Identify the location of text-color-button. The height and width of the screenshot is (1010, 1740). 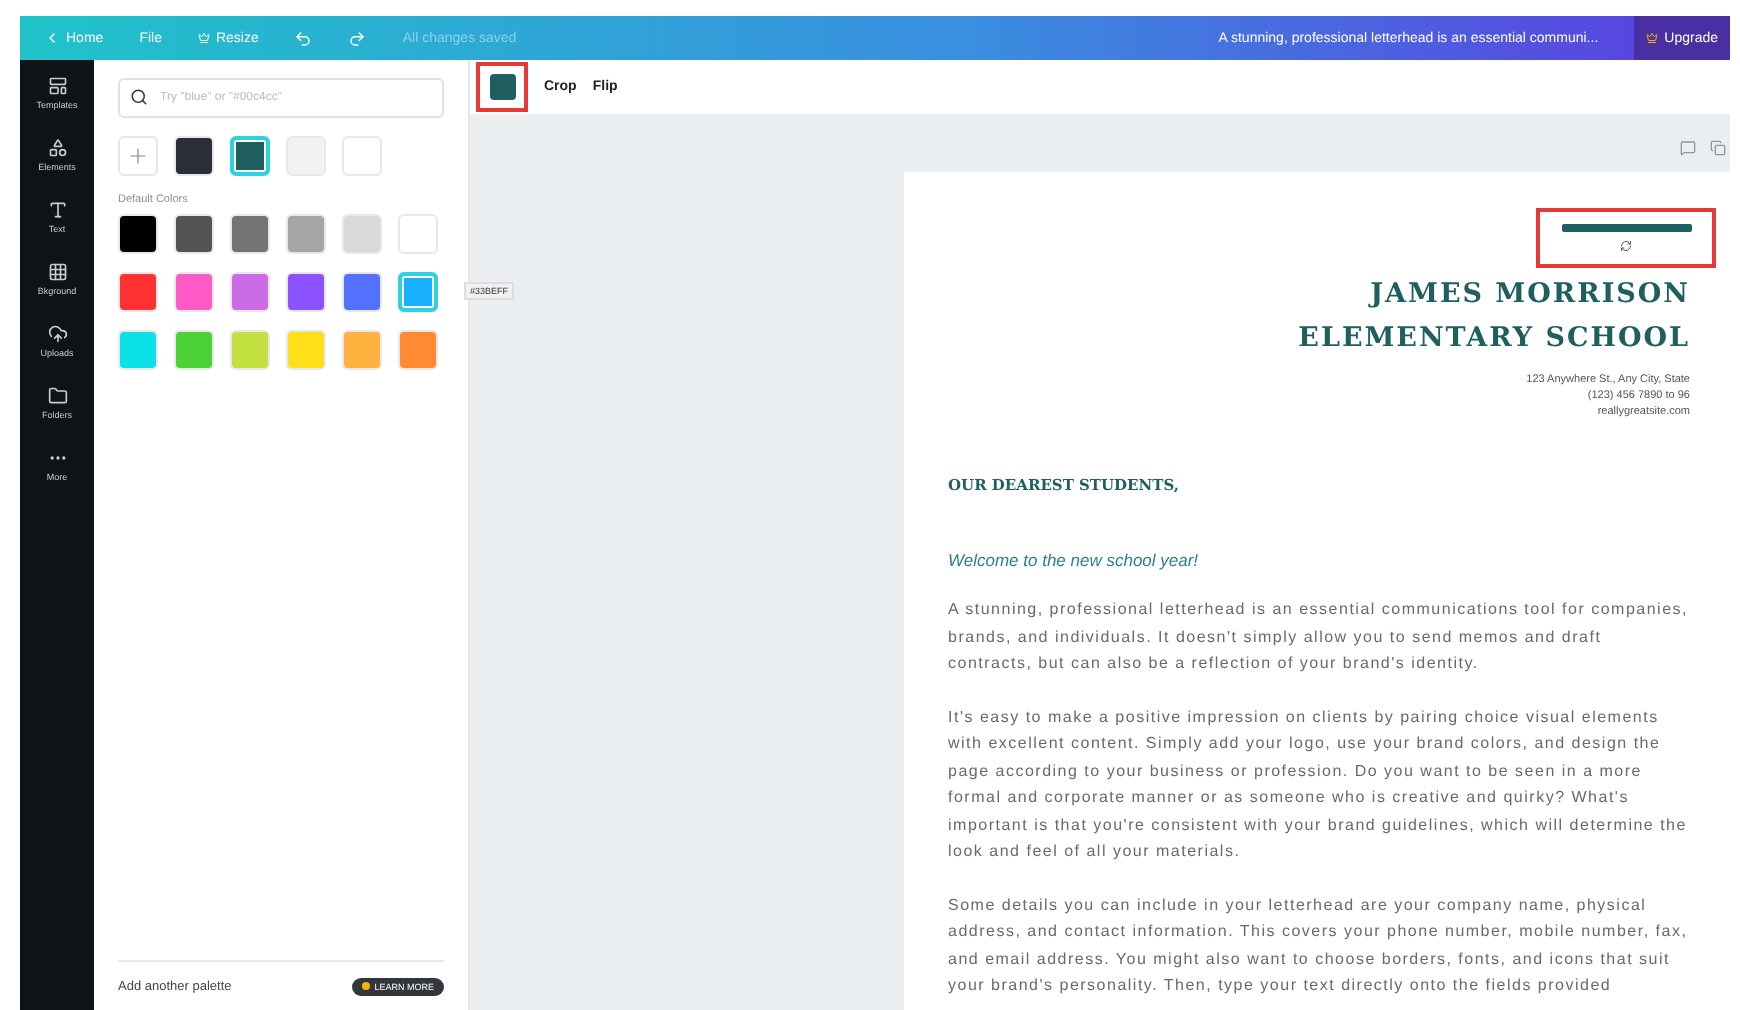
(502, 87).